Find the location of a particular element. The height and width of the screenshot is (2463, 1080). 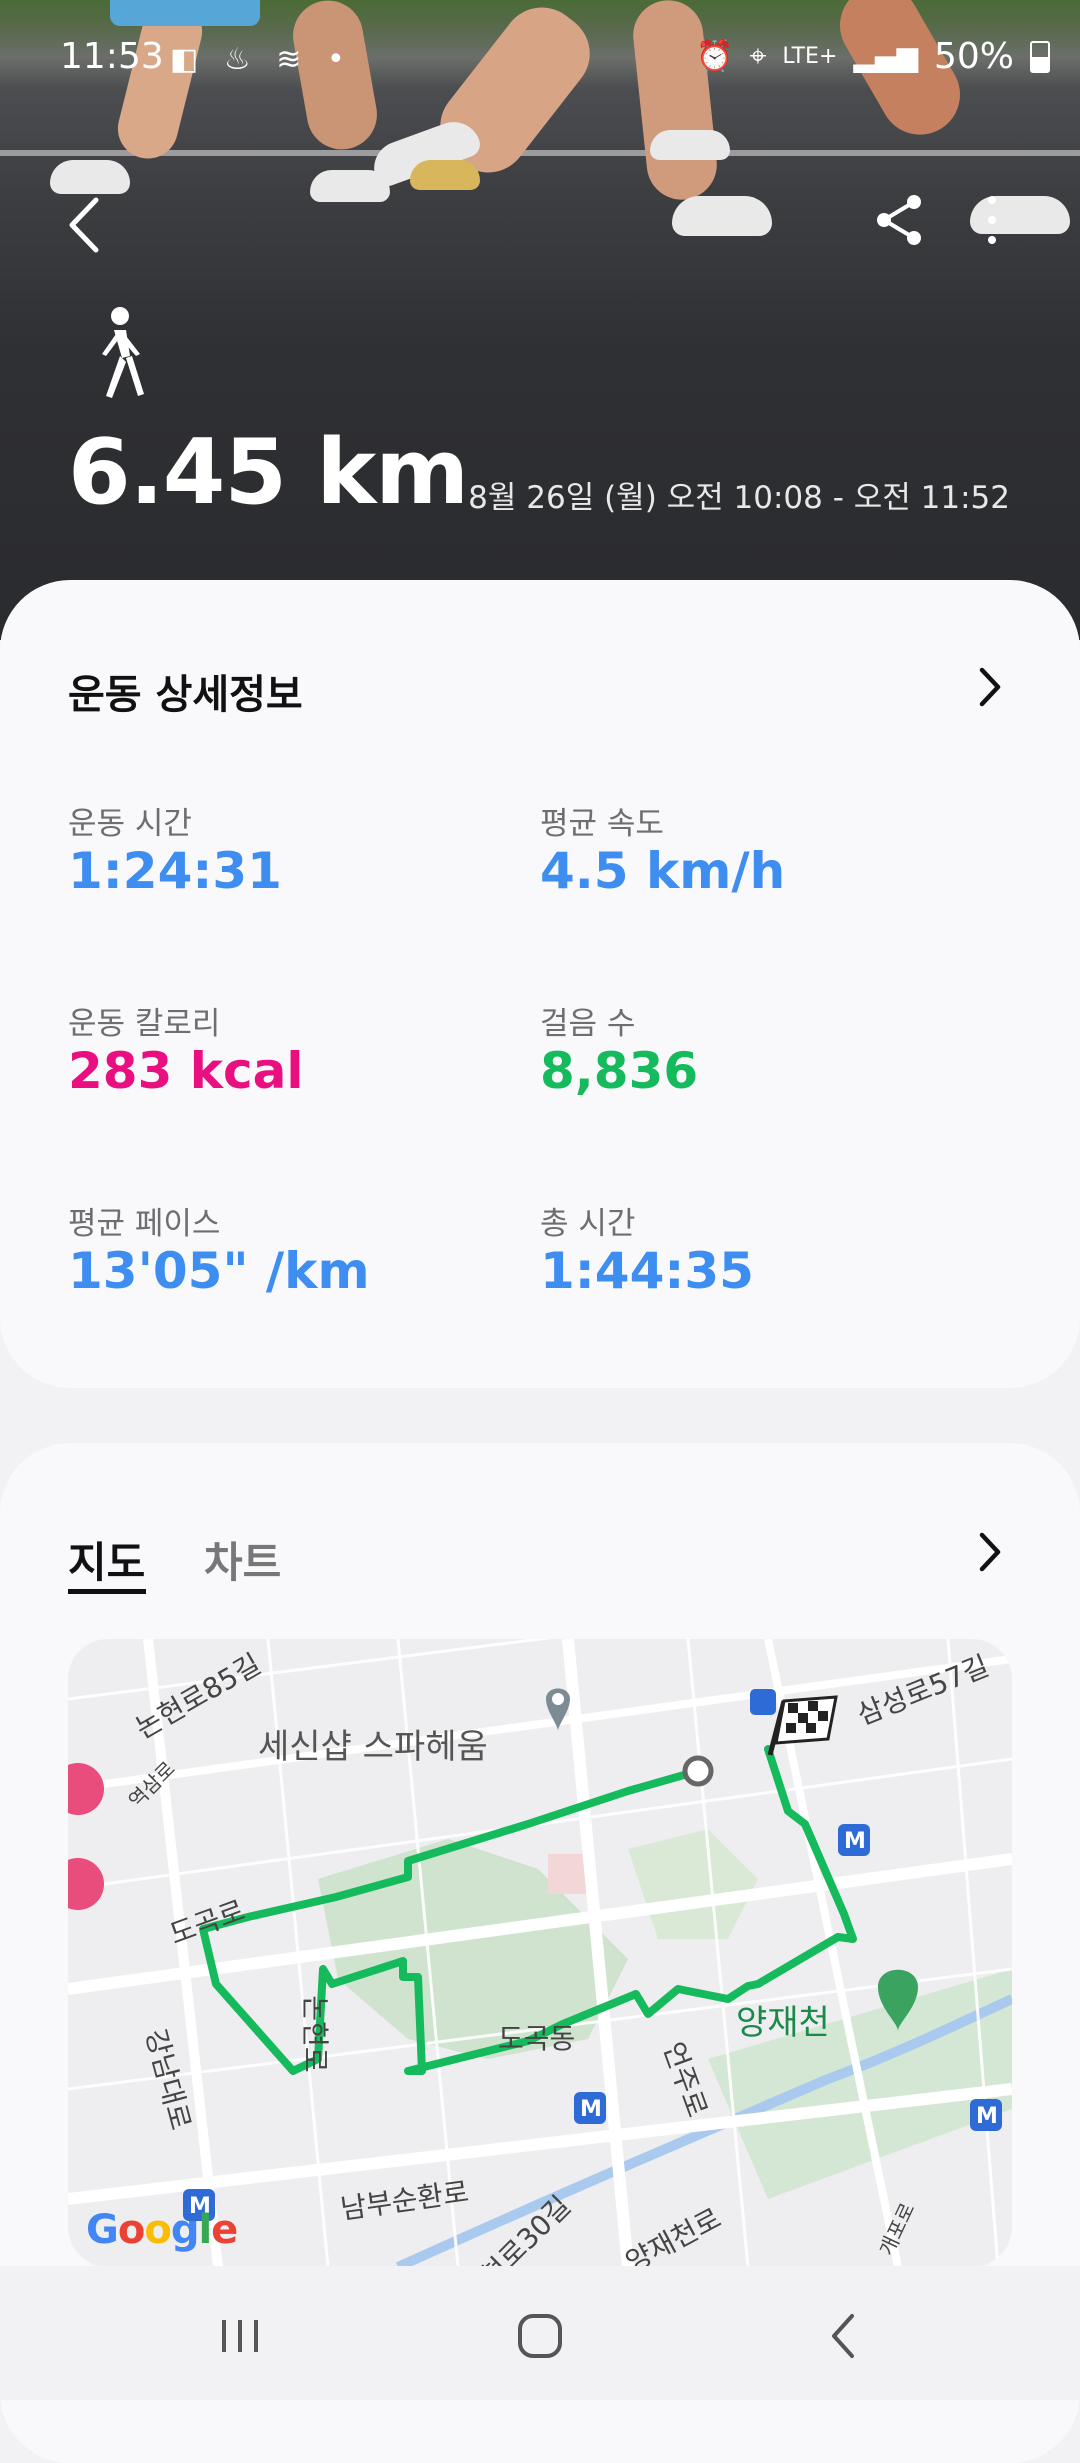

metric-label-avg-speed: 평균 속도 is located at coordinates (602, 824).